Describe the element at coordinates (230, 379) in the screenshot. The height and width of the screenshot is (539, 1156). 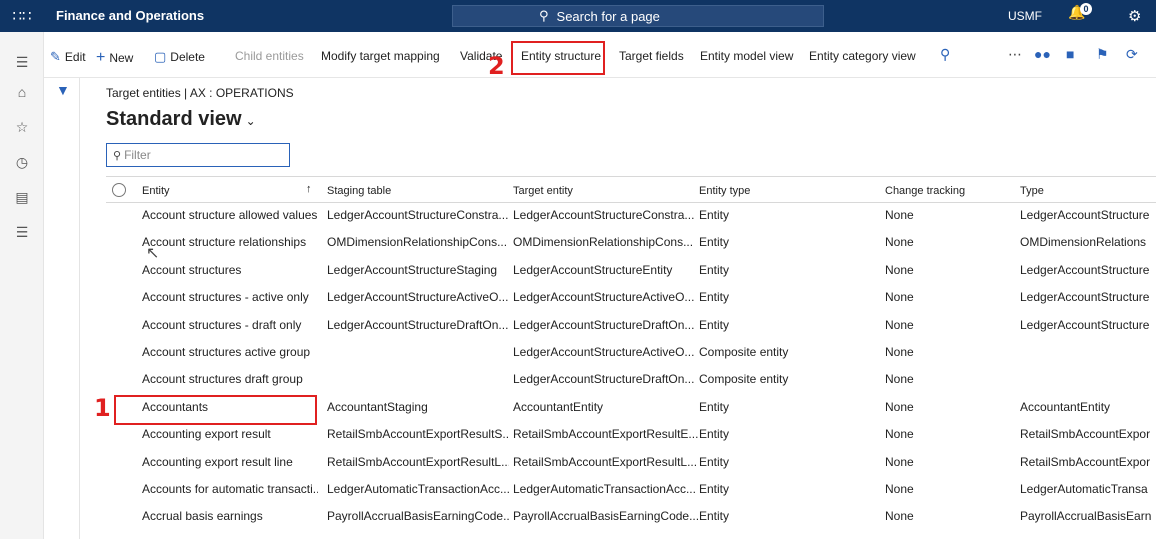
I see `table-cell: Account structures draft group` at that location.